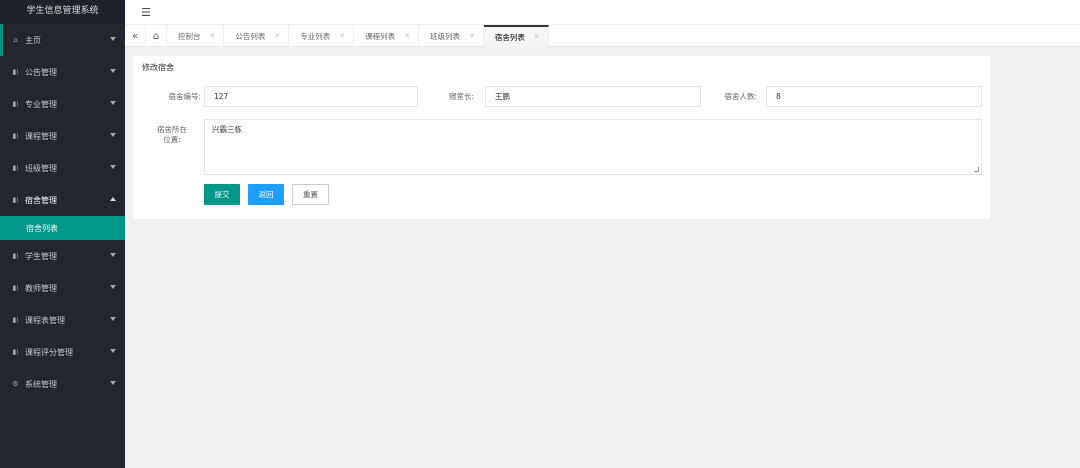 The height and width of the screenshot is (468, 1080). What do you see at coordinates (158, 67) in the screenshot?
I see `page-title: 修改宿舍` at bounding box center [158, 67].